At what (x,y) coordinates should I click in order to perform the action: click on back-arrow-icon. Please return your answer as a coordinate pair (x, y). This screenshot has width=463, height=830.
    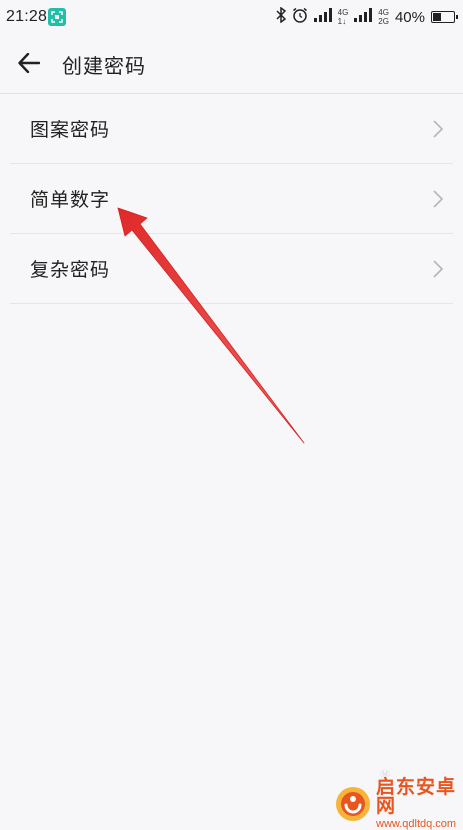
    Looking at the image, I should click on (29, 64).